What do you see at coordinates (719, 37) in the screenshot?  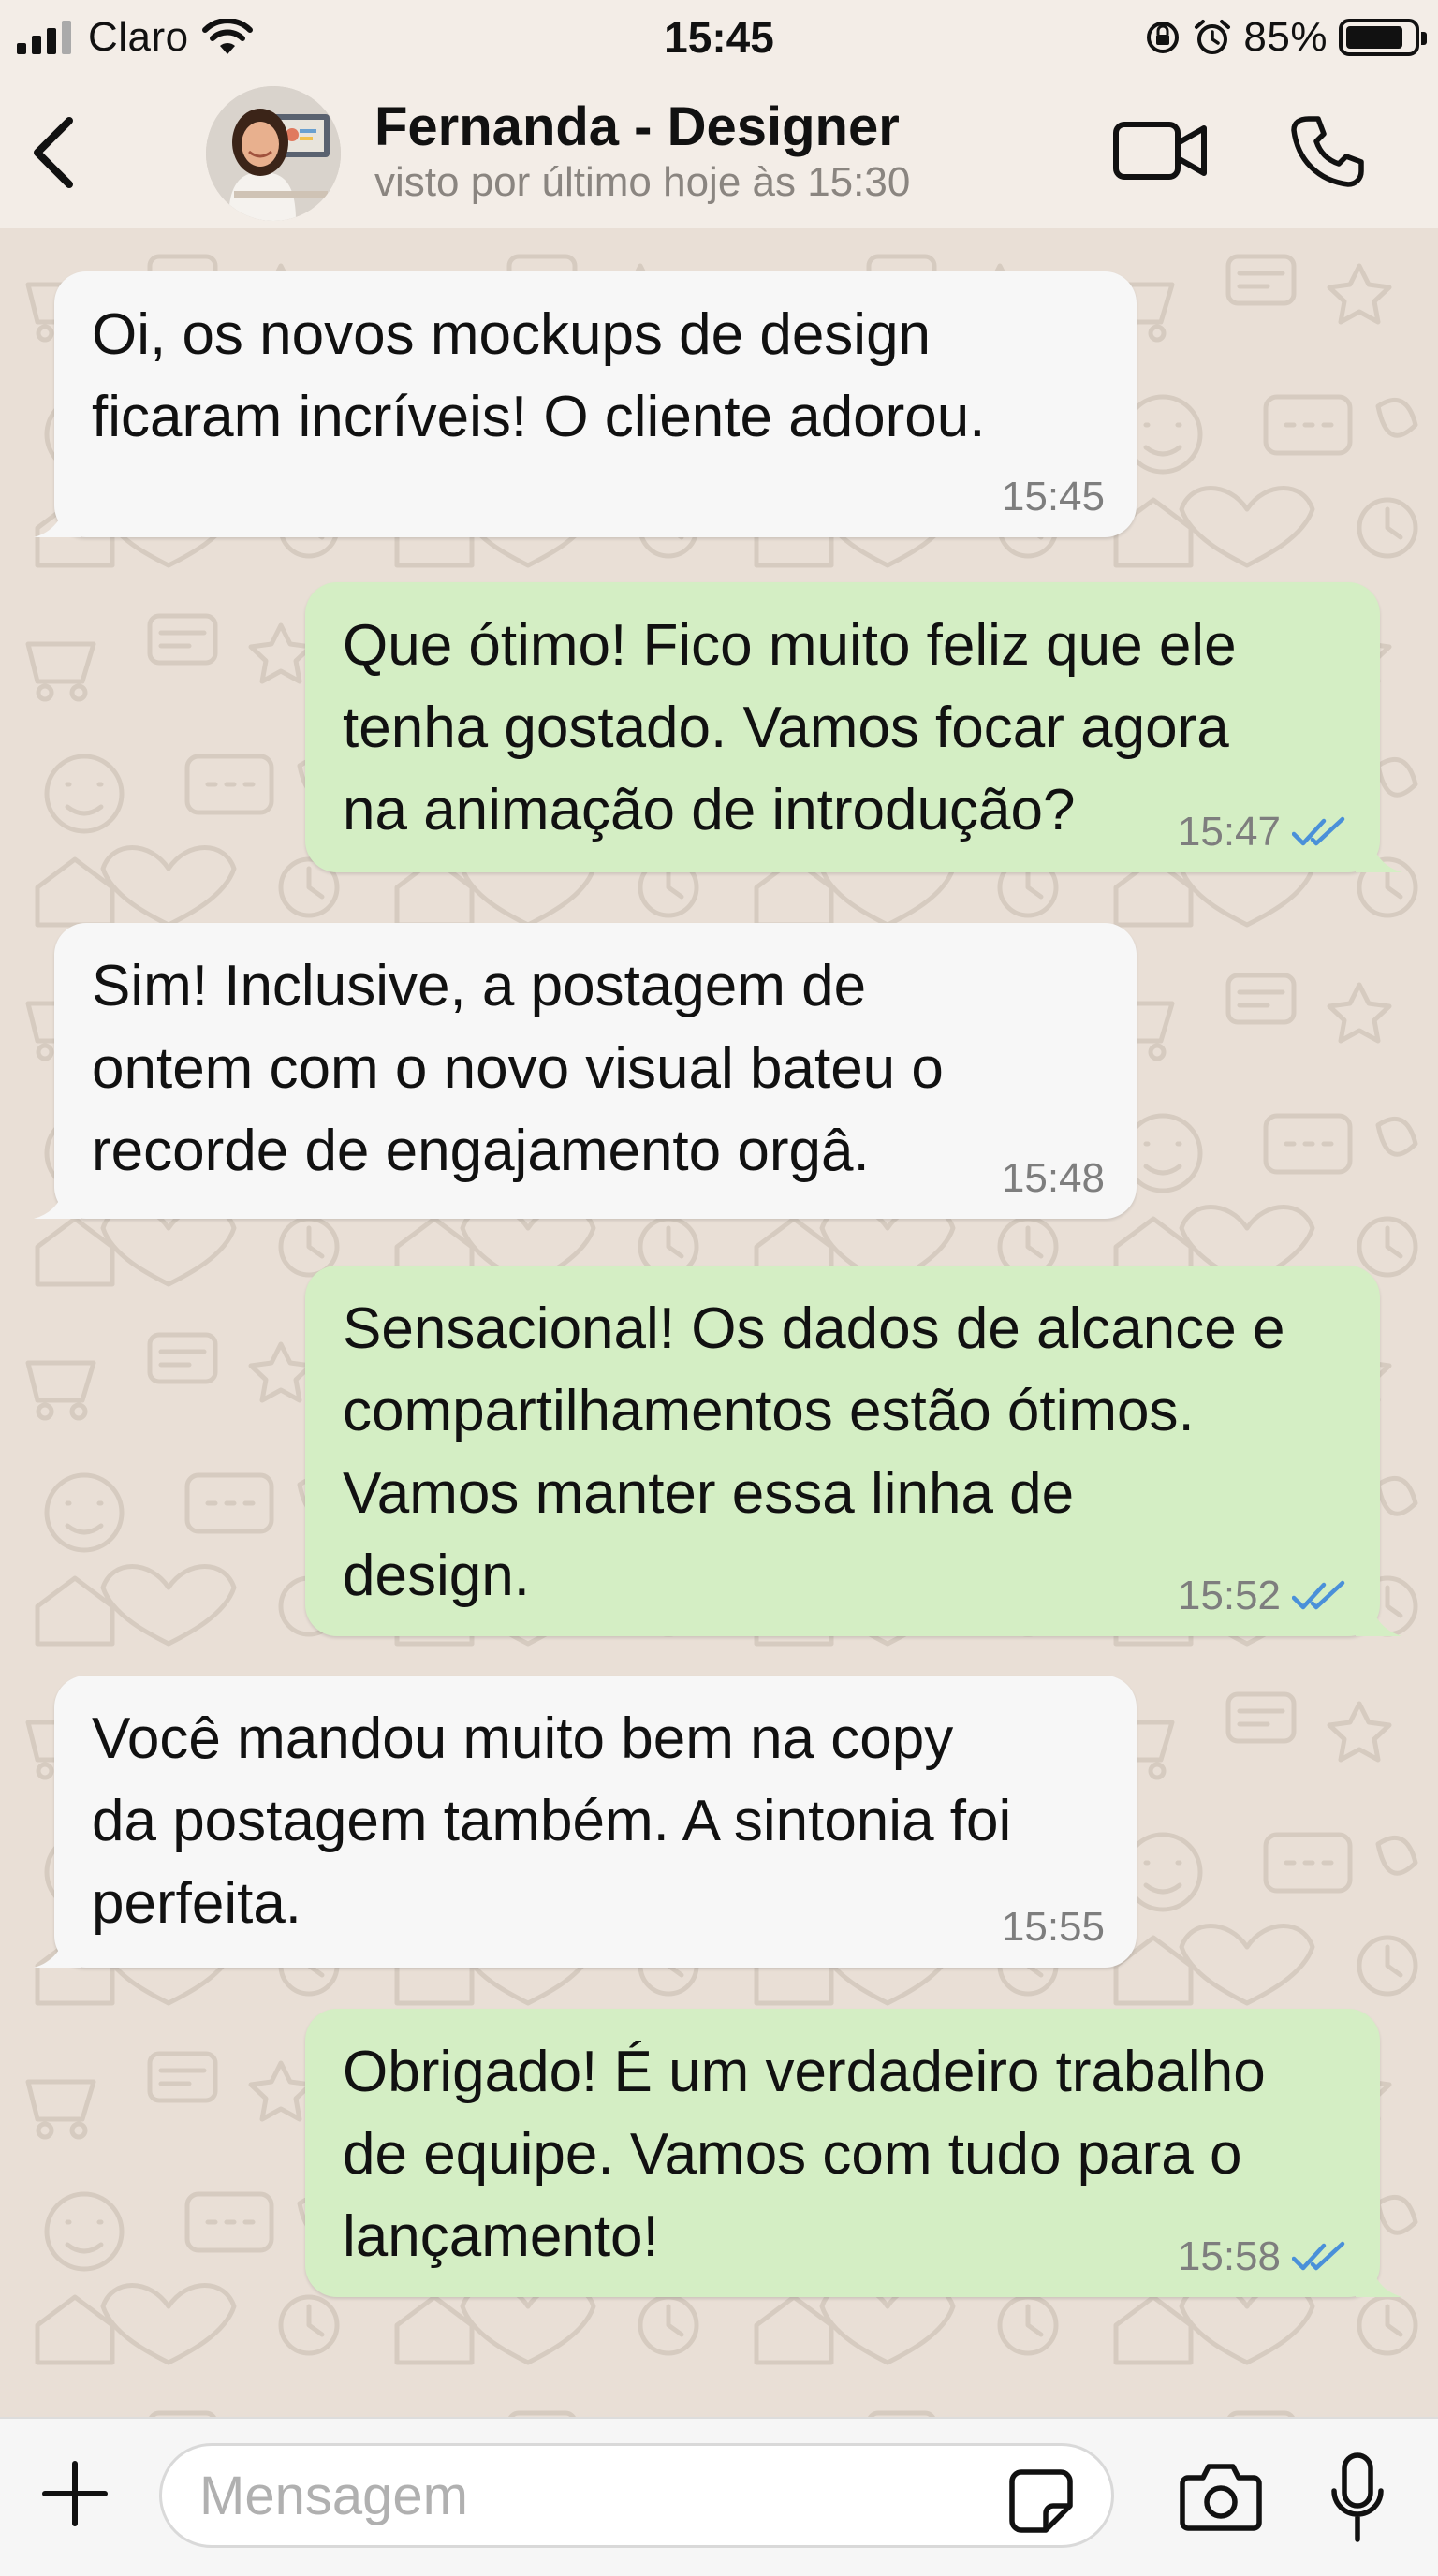 I see `status-bar: Claro 15:45 85%` at bounding box center [719, 37].